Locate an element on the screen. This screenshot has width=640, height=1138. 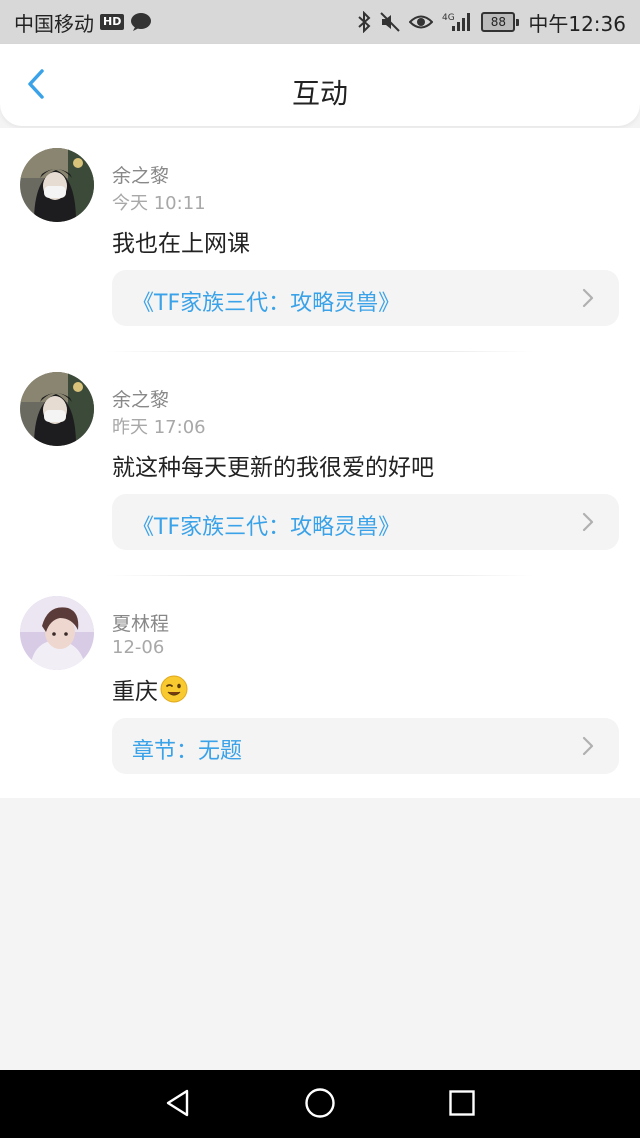
comment-text: 重庆 is located at coordinates (150, 689).